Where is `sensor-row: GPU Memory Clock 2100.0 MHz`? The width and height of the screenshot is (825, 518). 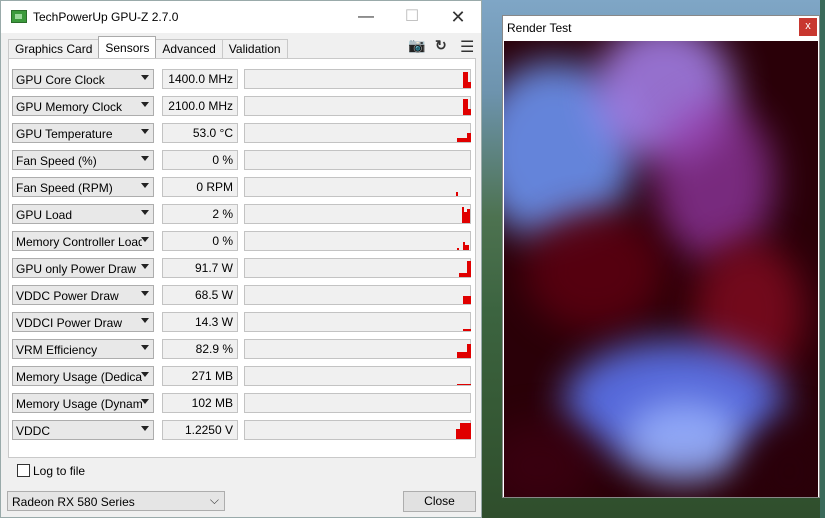
sensor-row: GPU Memory Clock 2100.0 MHz is located at coordinates (242, 107).